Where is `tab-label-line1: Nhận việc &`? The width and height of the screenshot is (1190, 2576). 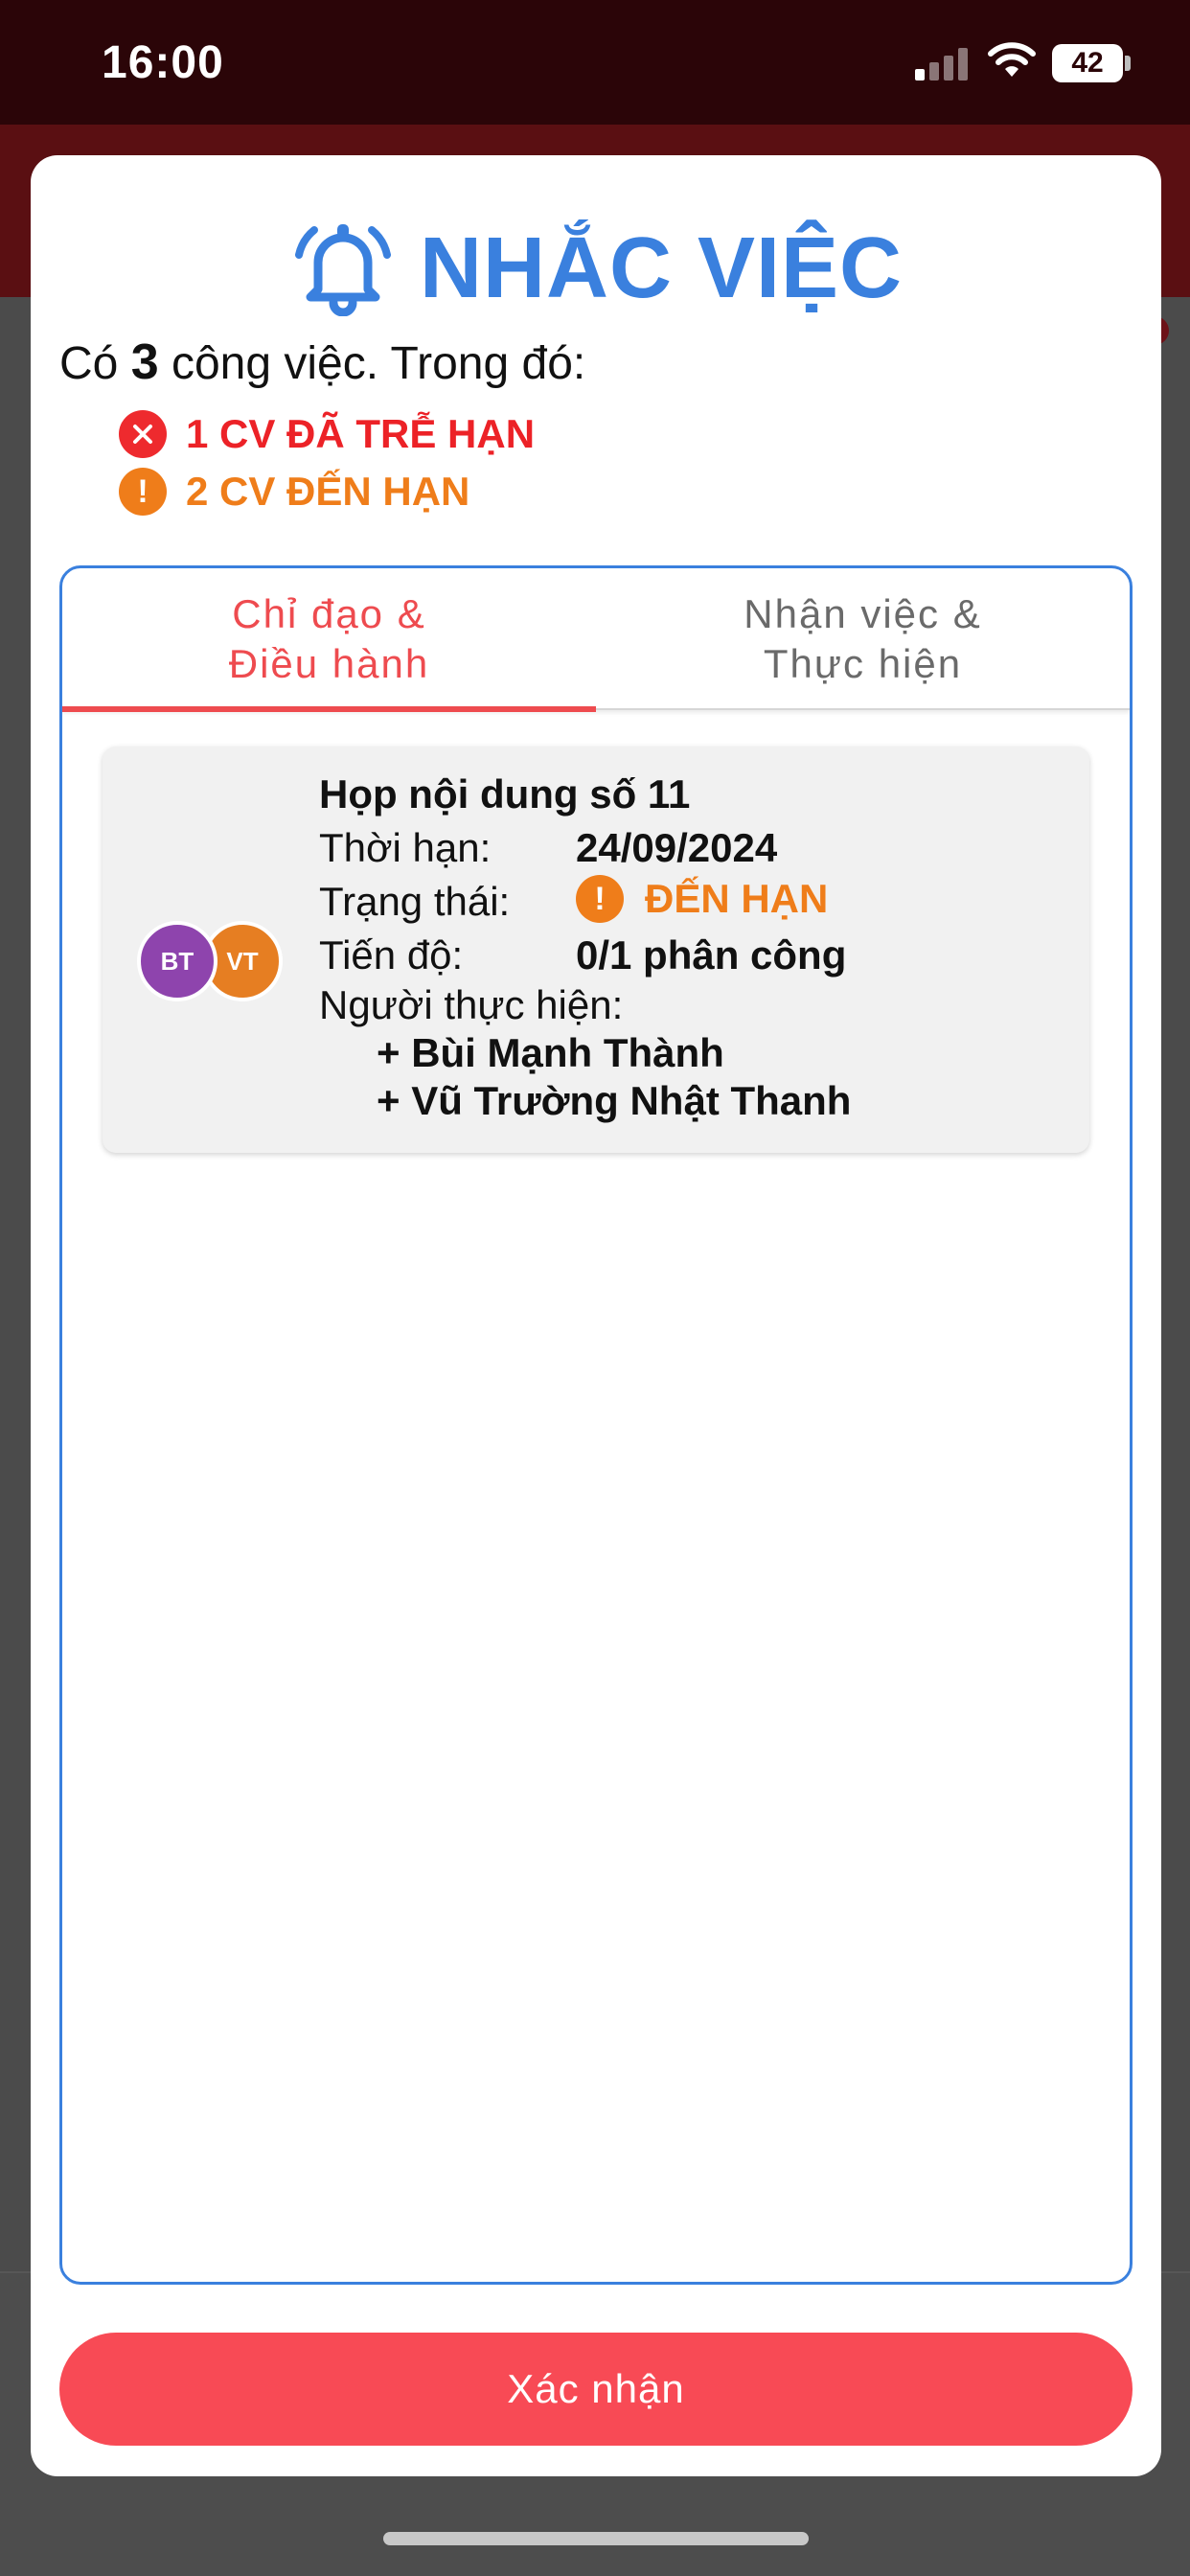 tab-label-line1: Nhận việc & is located at coordinates (863, 613).